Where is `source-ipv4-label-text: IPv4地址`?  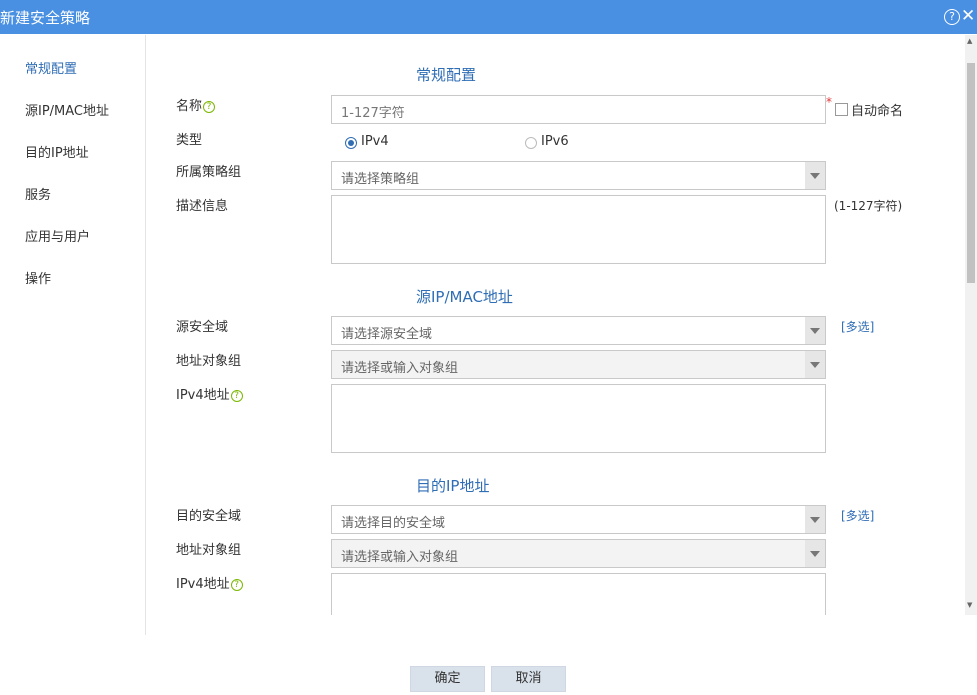 source-ipv4-label-text: IPv4地址 is located at coordinates (203, 395).